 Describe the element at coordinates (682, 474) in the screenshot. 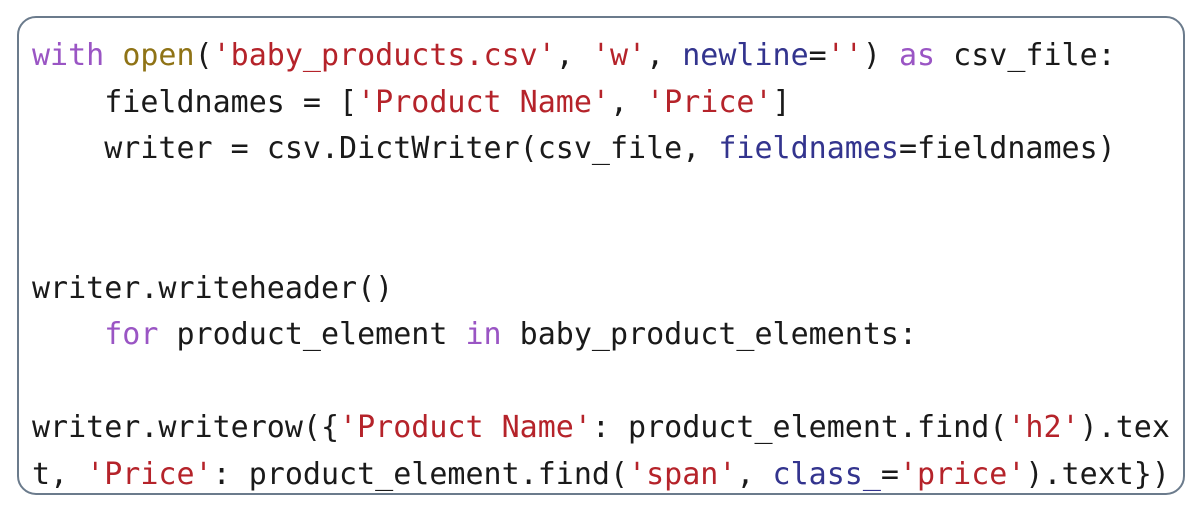

I see `code-token-string: 'span'` at that location.